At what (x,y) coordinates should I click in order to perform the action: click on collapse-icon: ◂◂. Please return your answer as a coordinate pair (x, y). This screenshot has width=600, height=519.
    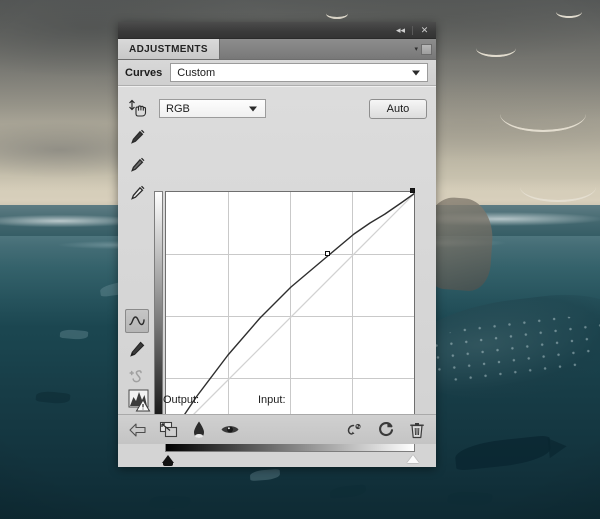
    Looking at the image, I should click on (400, 30).